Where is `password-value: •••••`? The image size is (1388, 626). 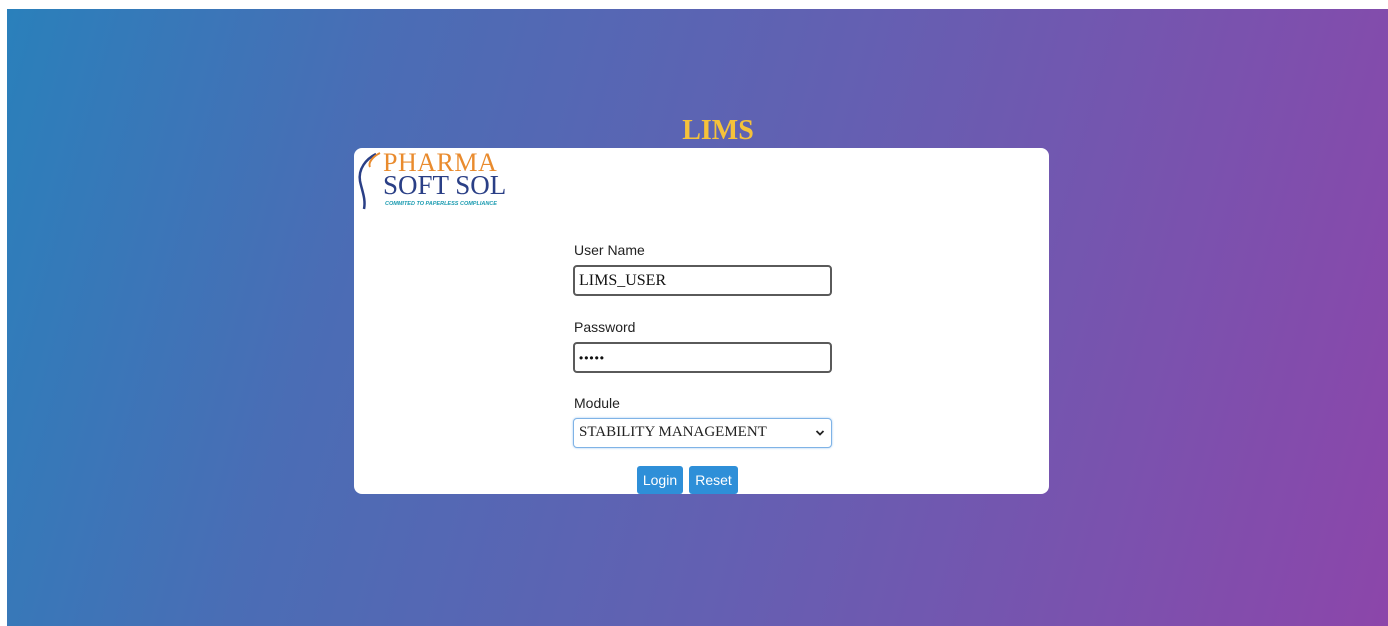
password-value: ••••• is located at coordinates (592, 358).